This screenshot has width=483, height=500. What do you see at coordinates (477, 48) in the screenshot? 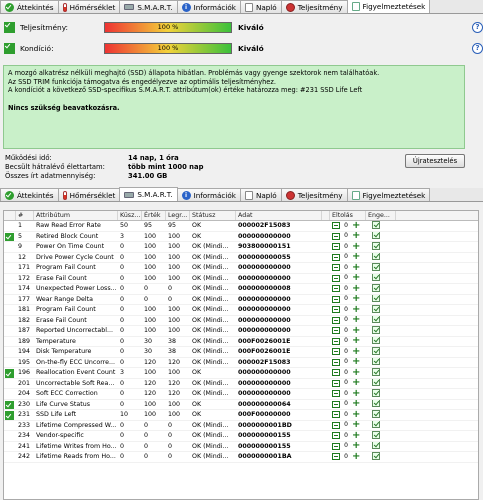
I see `condition-help-icon: ?` at bounding box center [477, 48].